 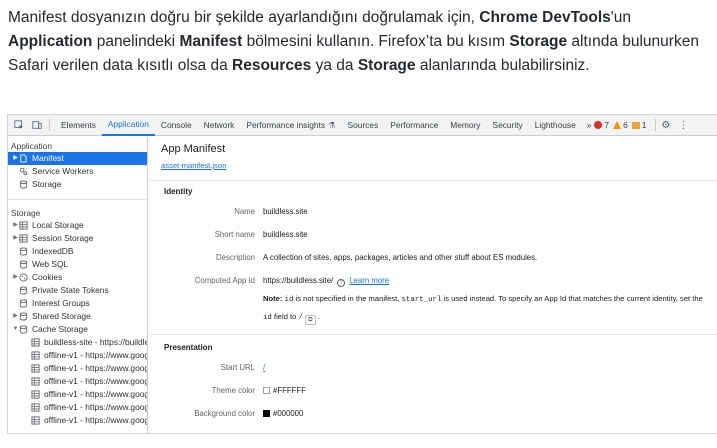 What do you see at coordinates (286, 125) in the screenshot?
I see `tab-label: Performance insights` at bounding box center [286, 125].